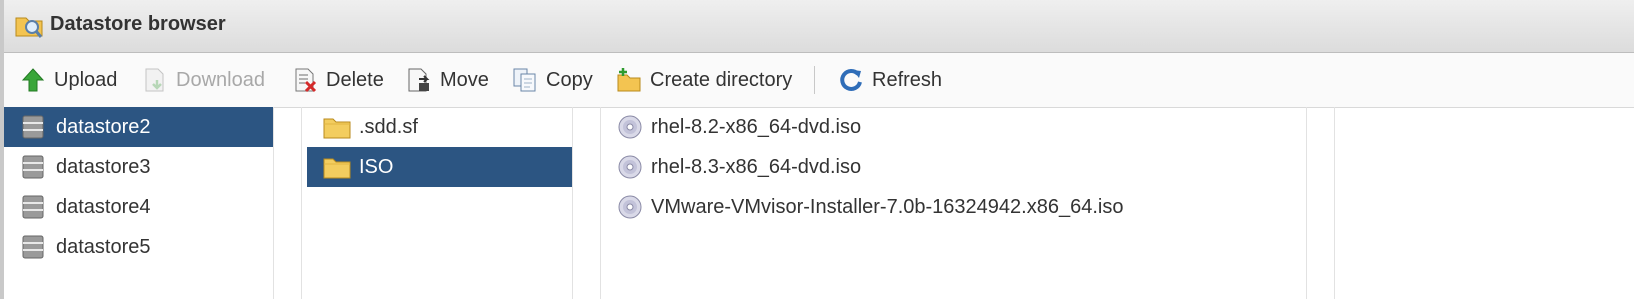  What do you see at coordinates (388, 126) in the screenshot?
I see `folder-label: .sdd.sf` at bounding box center [388, 126].